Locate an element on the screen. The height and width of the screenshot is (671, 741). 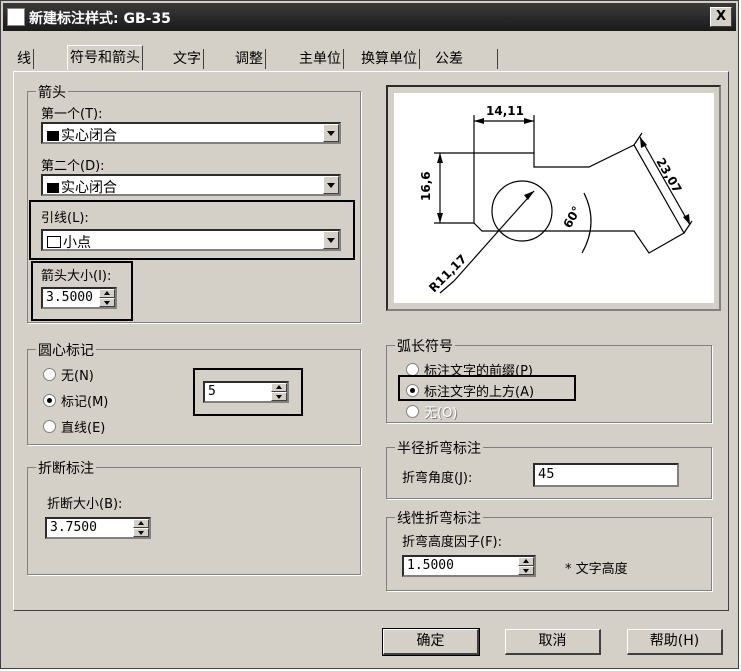
tab-primary-units: 主单位 is located at coordinates (320, 59).